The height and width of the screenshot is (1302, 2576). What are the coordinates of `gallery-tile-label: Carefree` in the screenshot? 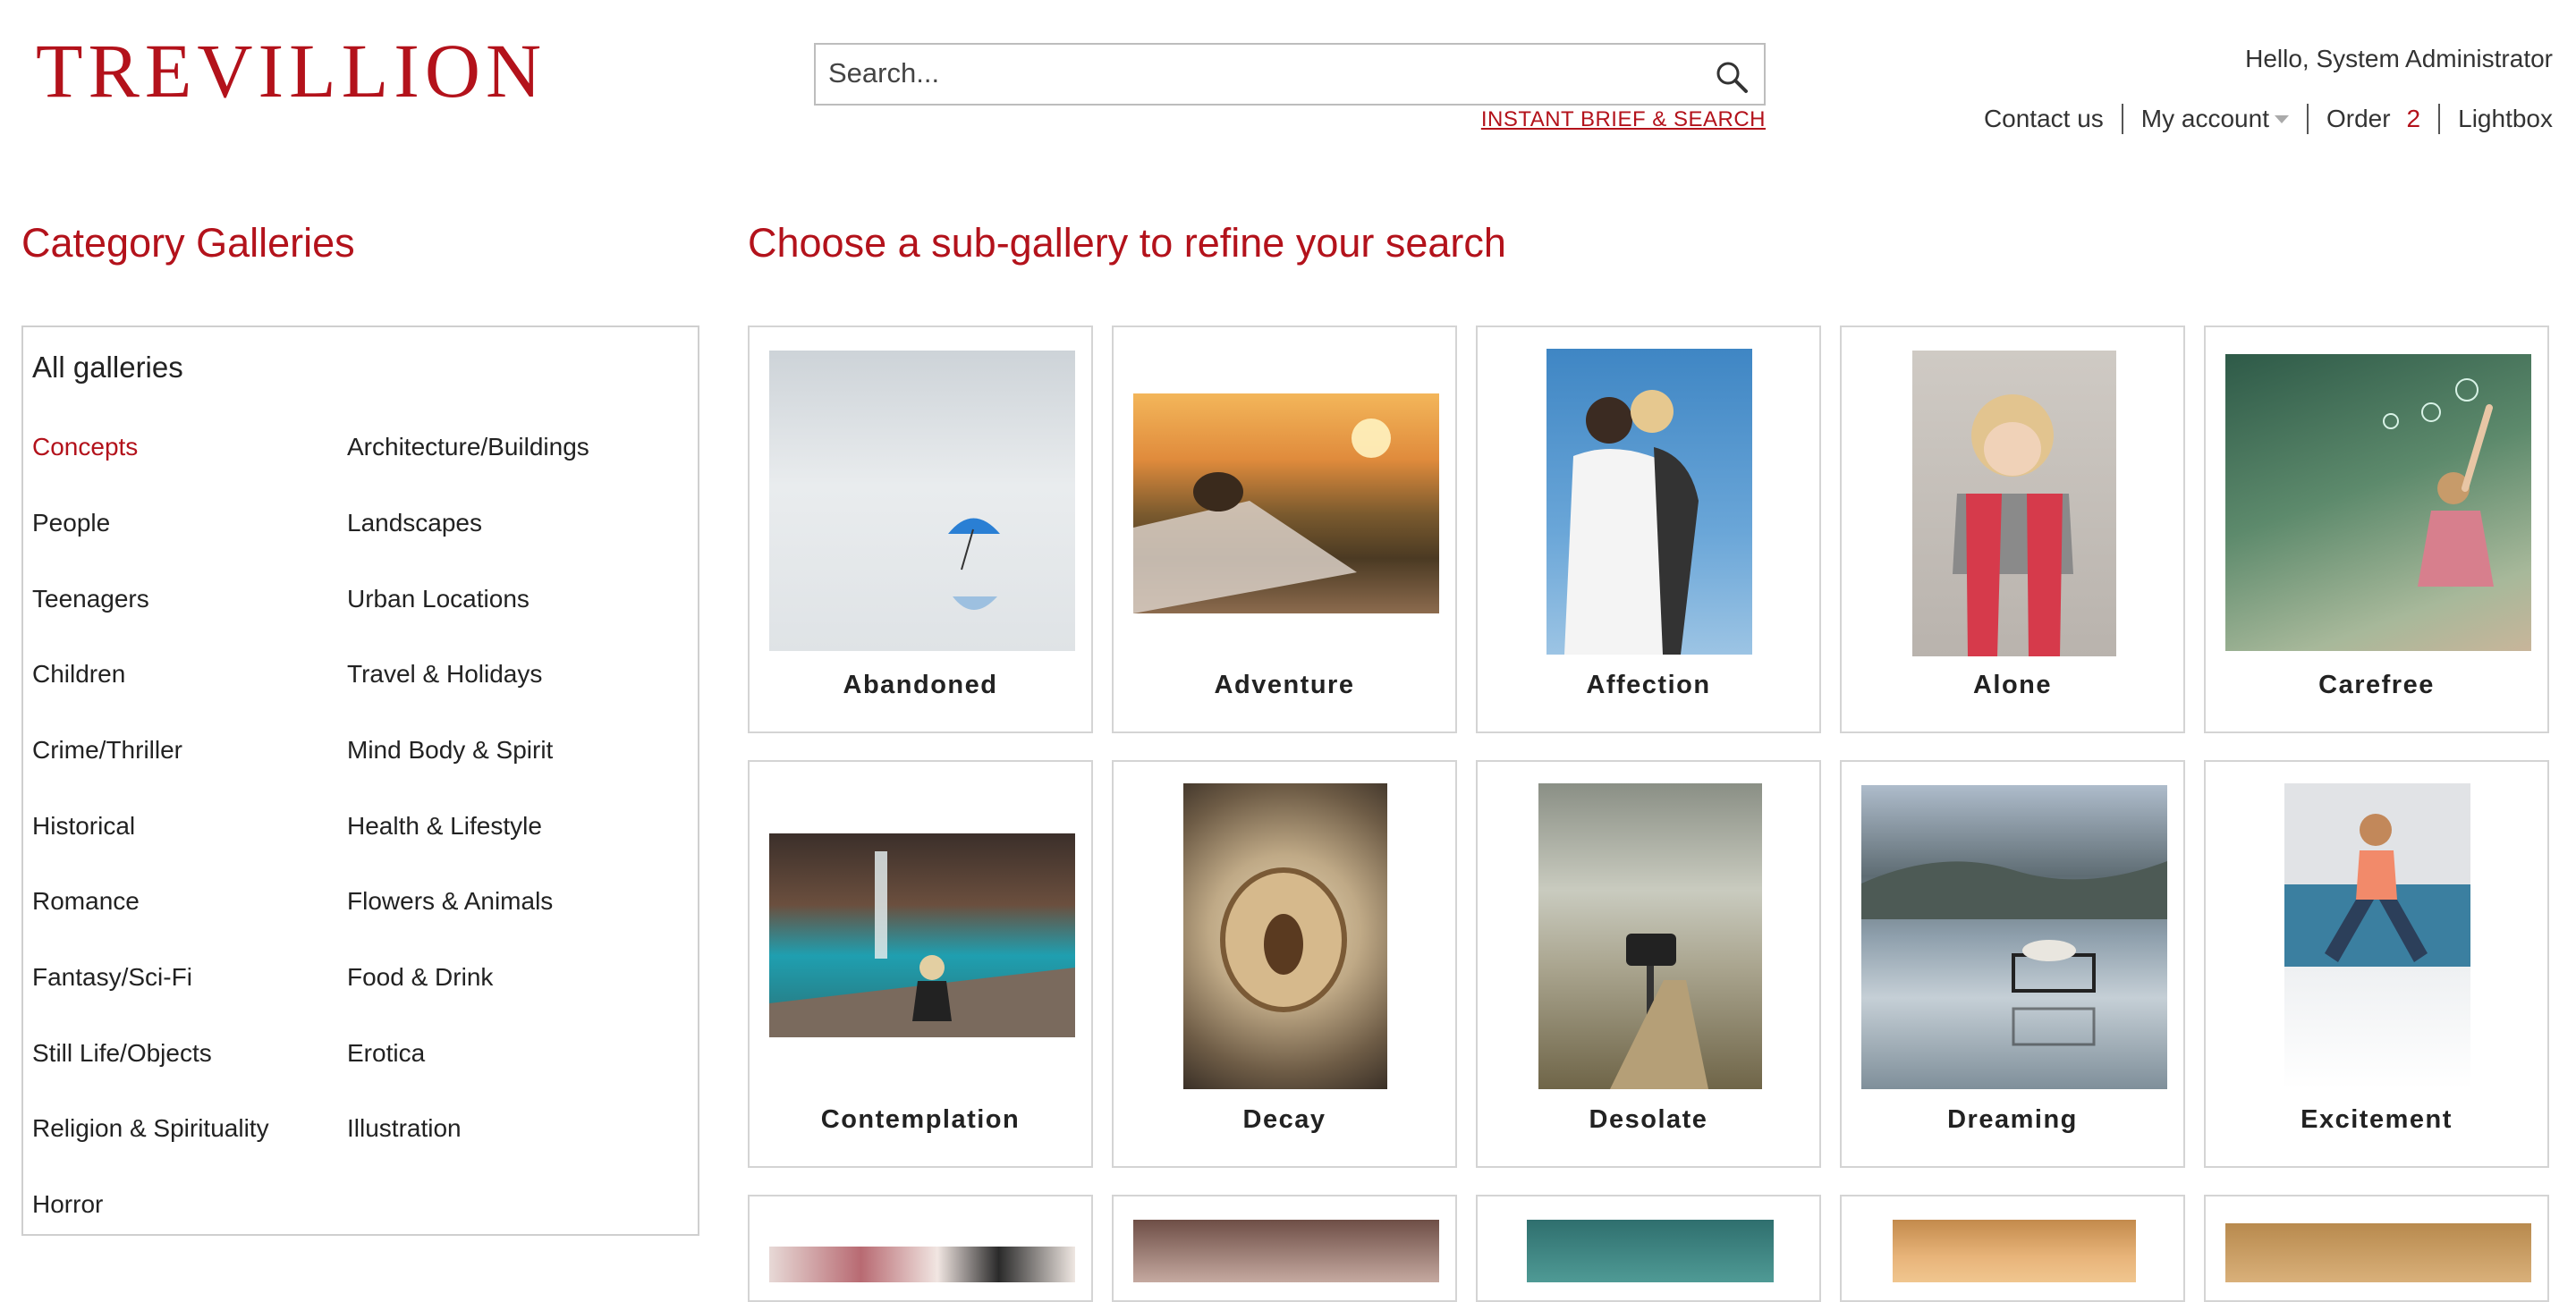 It's located at (2376, 685).